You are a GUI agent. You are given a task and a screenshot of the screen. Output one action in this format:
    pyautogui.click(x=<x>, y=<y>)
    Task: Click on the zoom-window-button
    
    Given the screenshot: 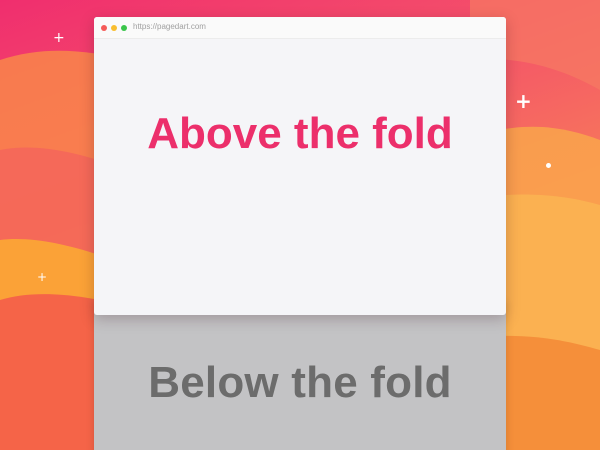 What is the action you would take?
    pyautogui.click(x=124, y=28)
    